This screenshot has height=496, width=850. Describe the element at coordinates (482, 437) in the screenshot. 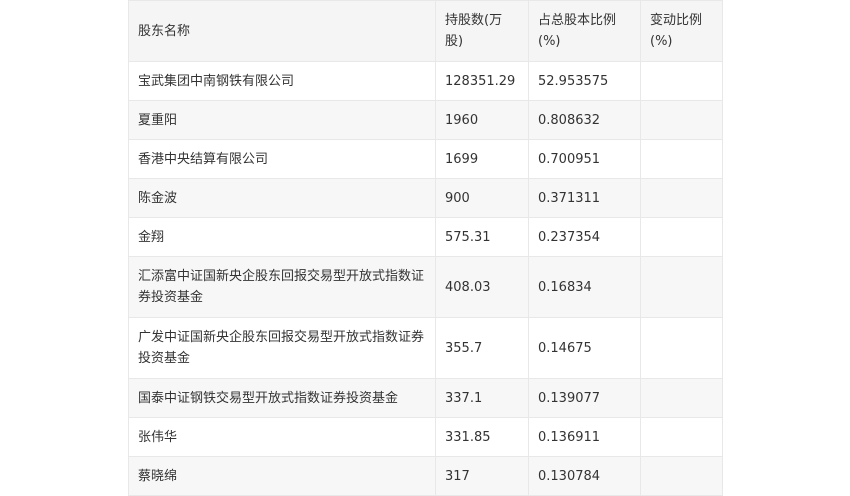

I see `cell-shares: 331.85` at that location.